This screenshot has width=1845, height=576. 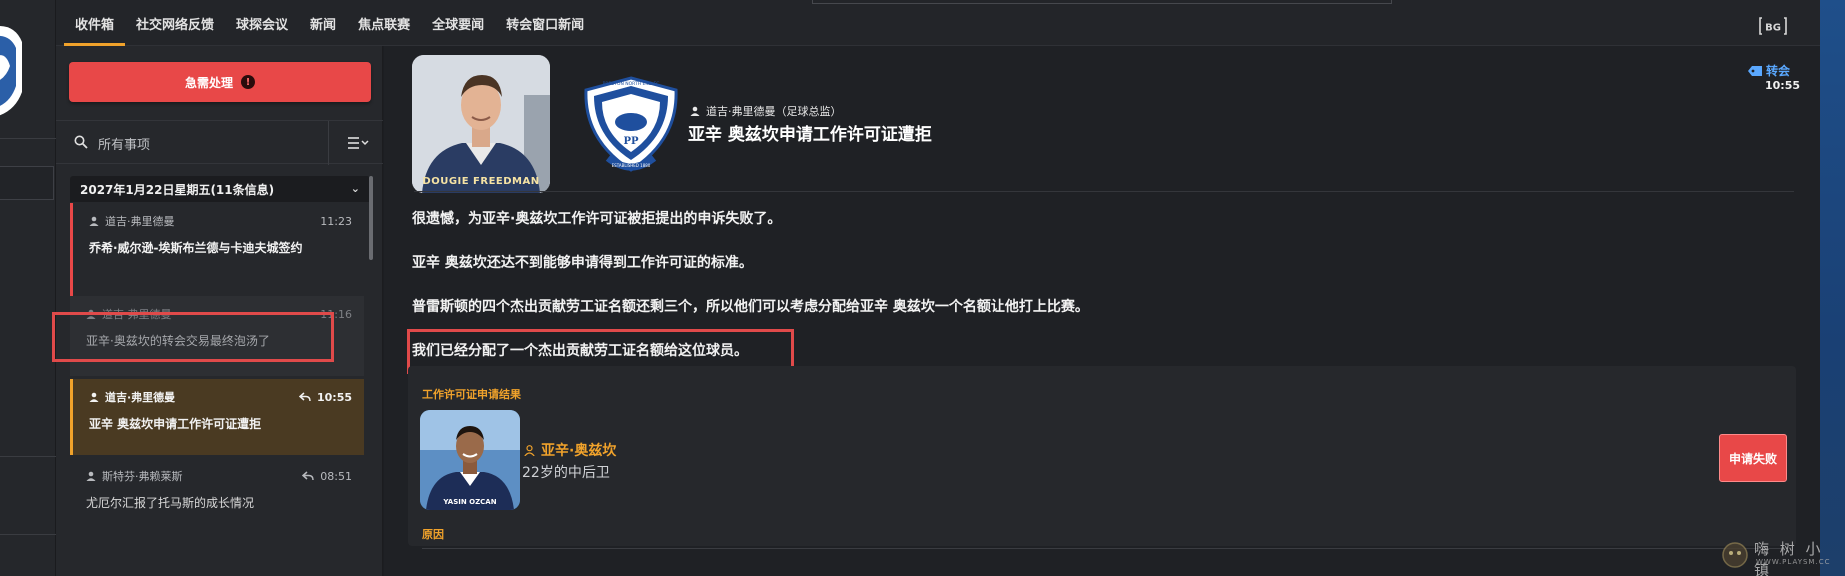 I want to click on player-portrait-image: YASIN OZCAN, so click(x=470, y=460).